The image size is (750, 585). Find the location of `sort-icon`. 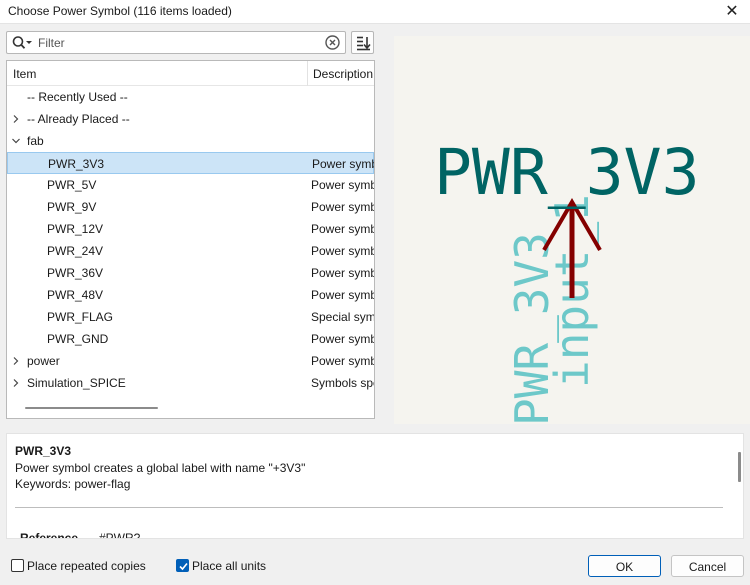

sort-icon is located at coordinates (364, 43).